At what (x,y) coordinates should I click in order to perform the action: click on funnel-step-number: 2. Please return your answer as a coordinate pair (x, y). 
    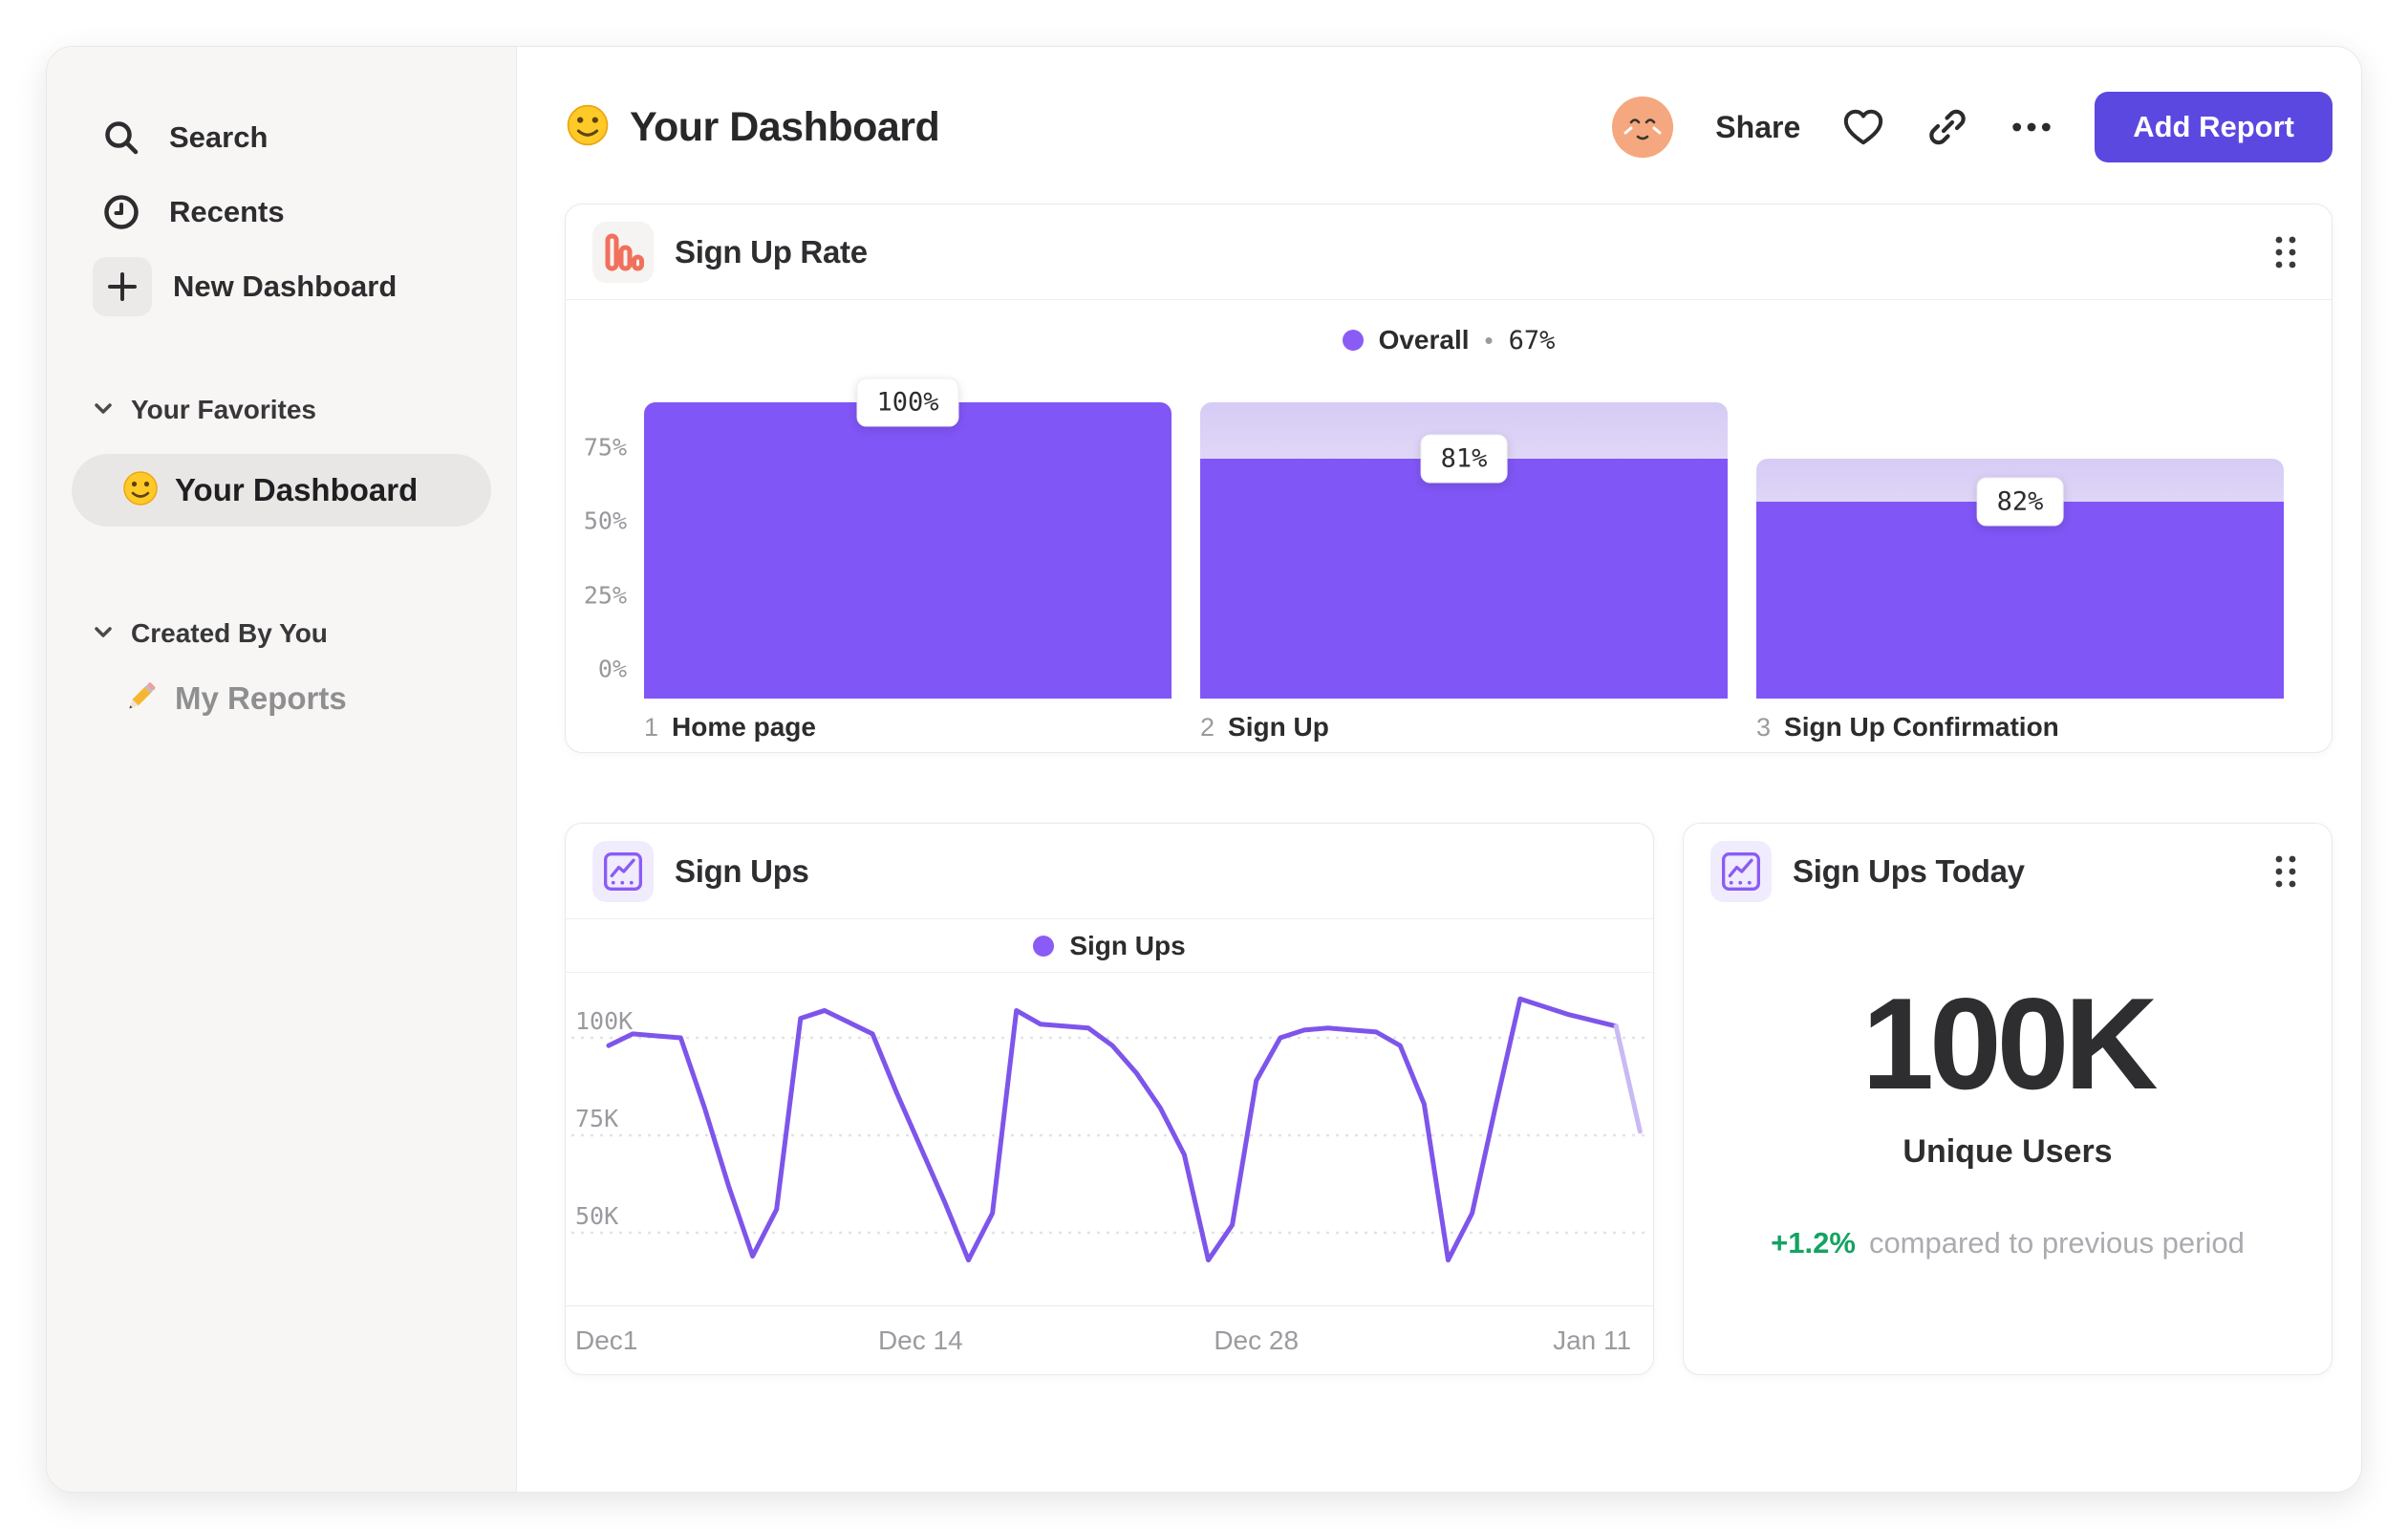
    Looking at the image, I should click on (1208, 727).